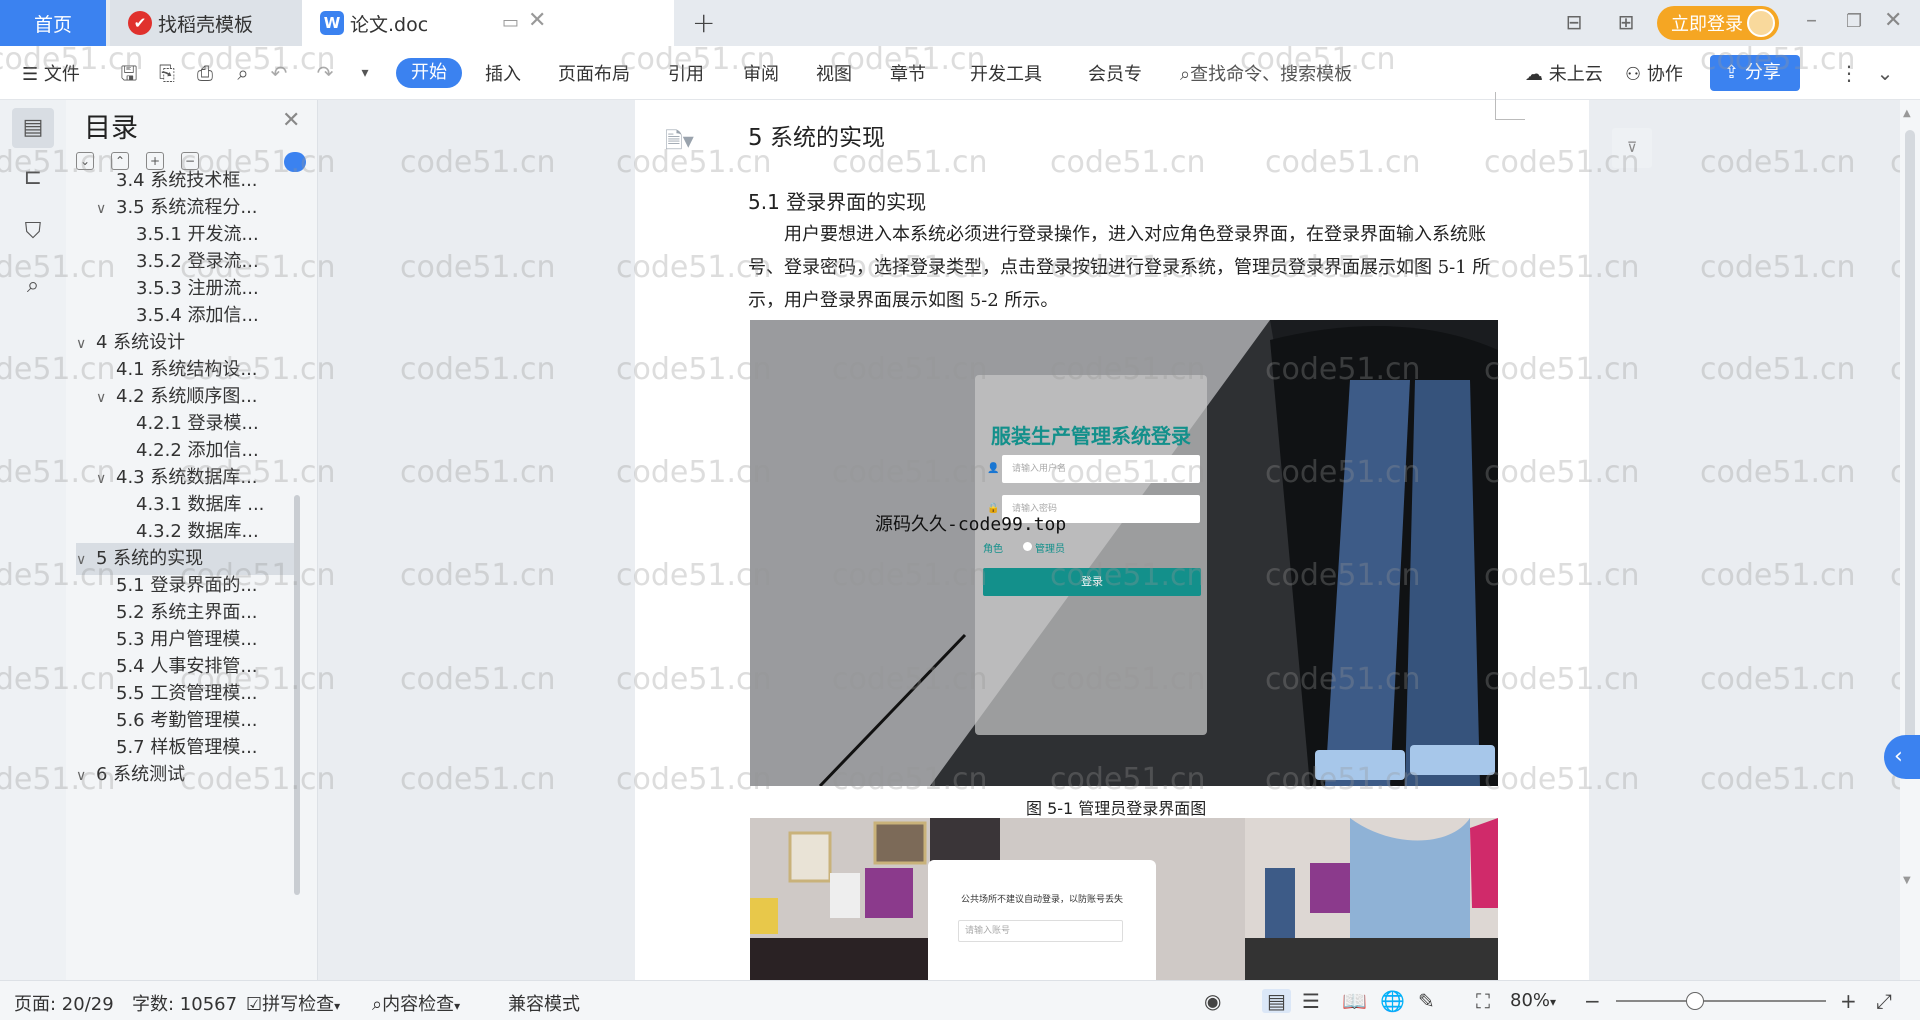 Image resolution: width=1920 pixels, height=1020 pixels. I want to click on ribbon-tab-view: 视图, so click(834, 73).